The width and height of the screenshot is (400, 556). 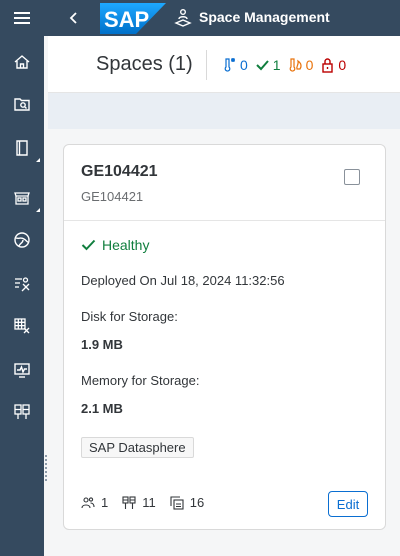 I want to click on connections-count: 11, so click(x=149, y=502).